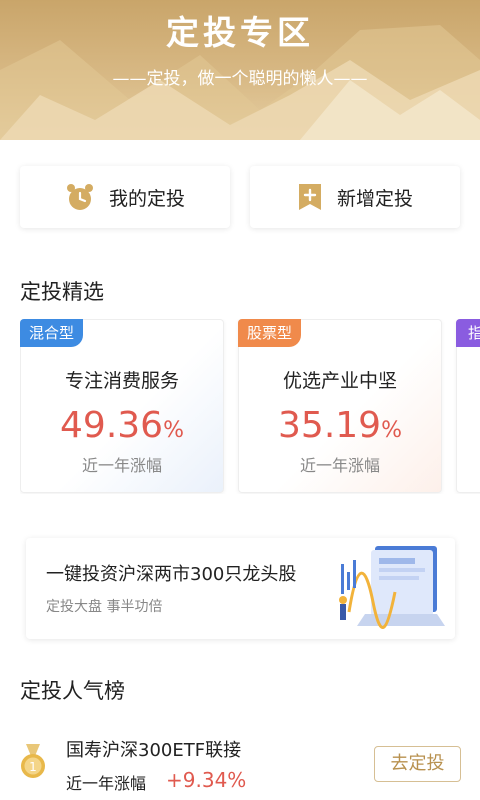 The width and height of the screenshot is (480, 800). Describe the element at coordinates (206, 780) in the screenshot. I see `fund-return: +9.34%` at that location.